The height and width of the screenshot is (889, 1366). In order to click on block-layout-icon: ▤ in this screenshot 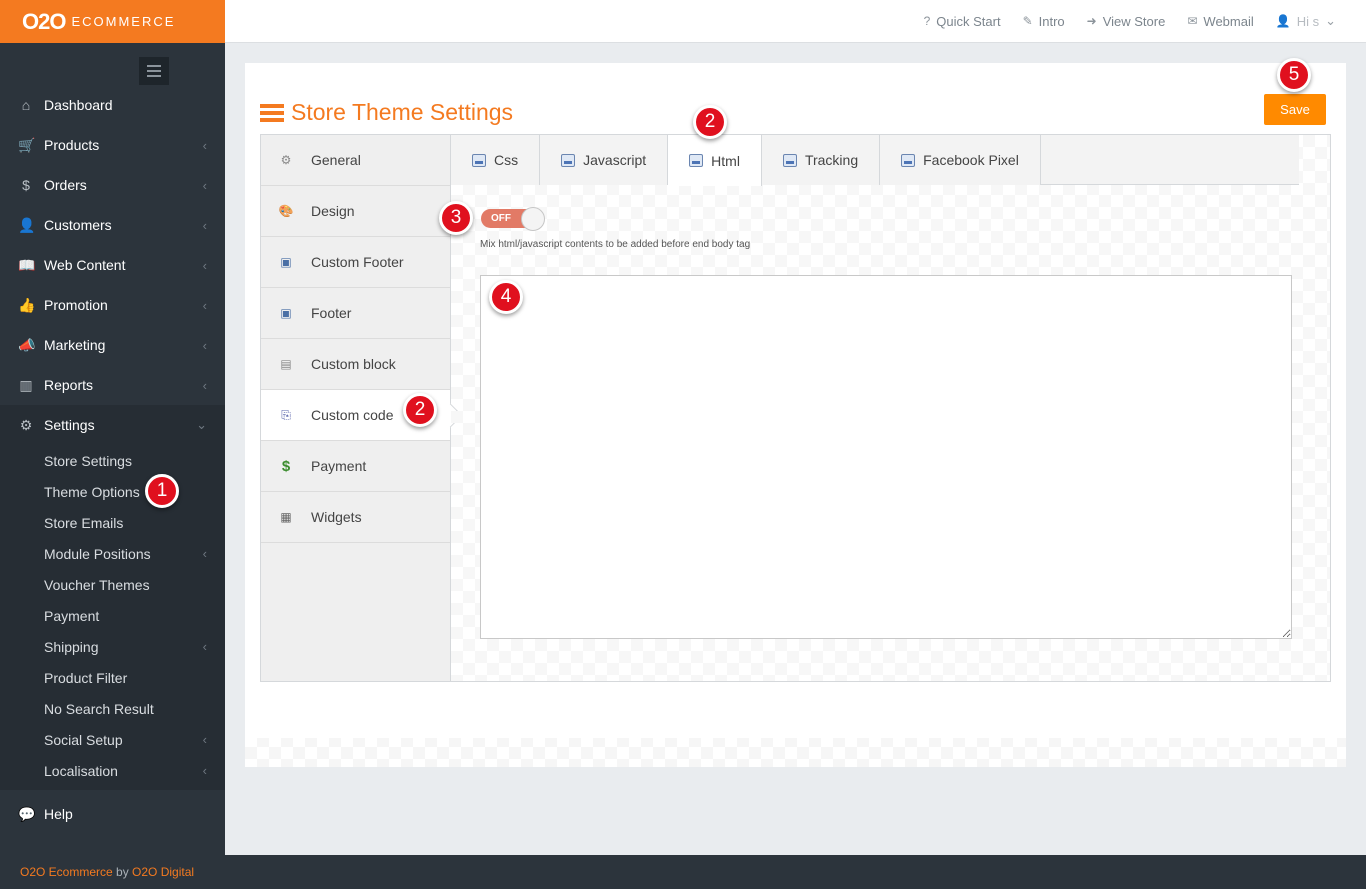, I will do `click(286, 364)`.